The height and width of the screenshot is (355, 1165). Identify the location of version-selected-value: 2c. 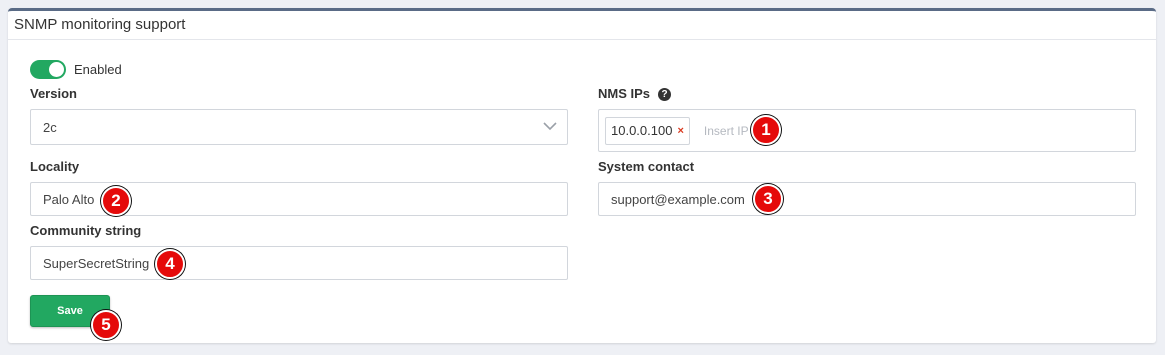
(50, 127).